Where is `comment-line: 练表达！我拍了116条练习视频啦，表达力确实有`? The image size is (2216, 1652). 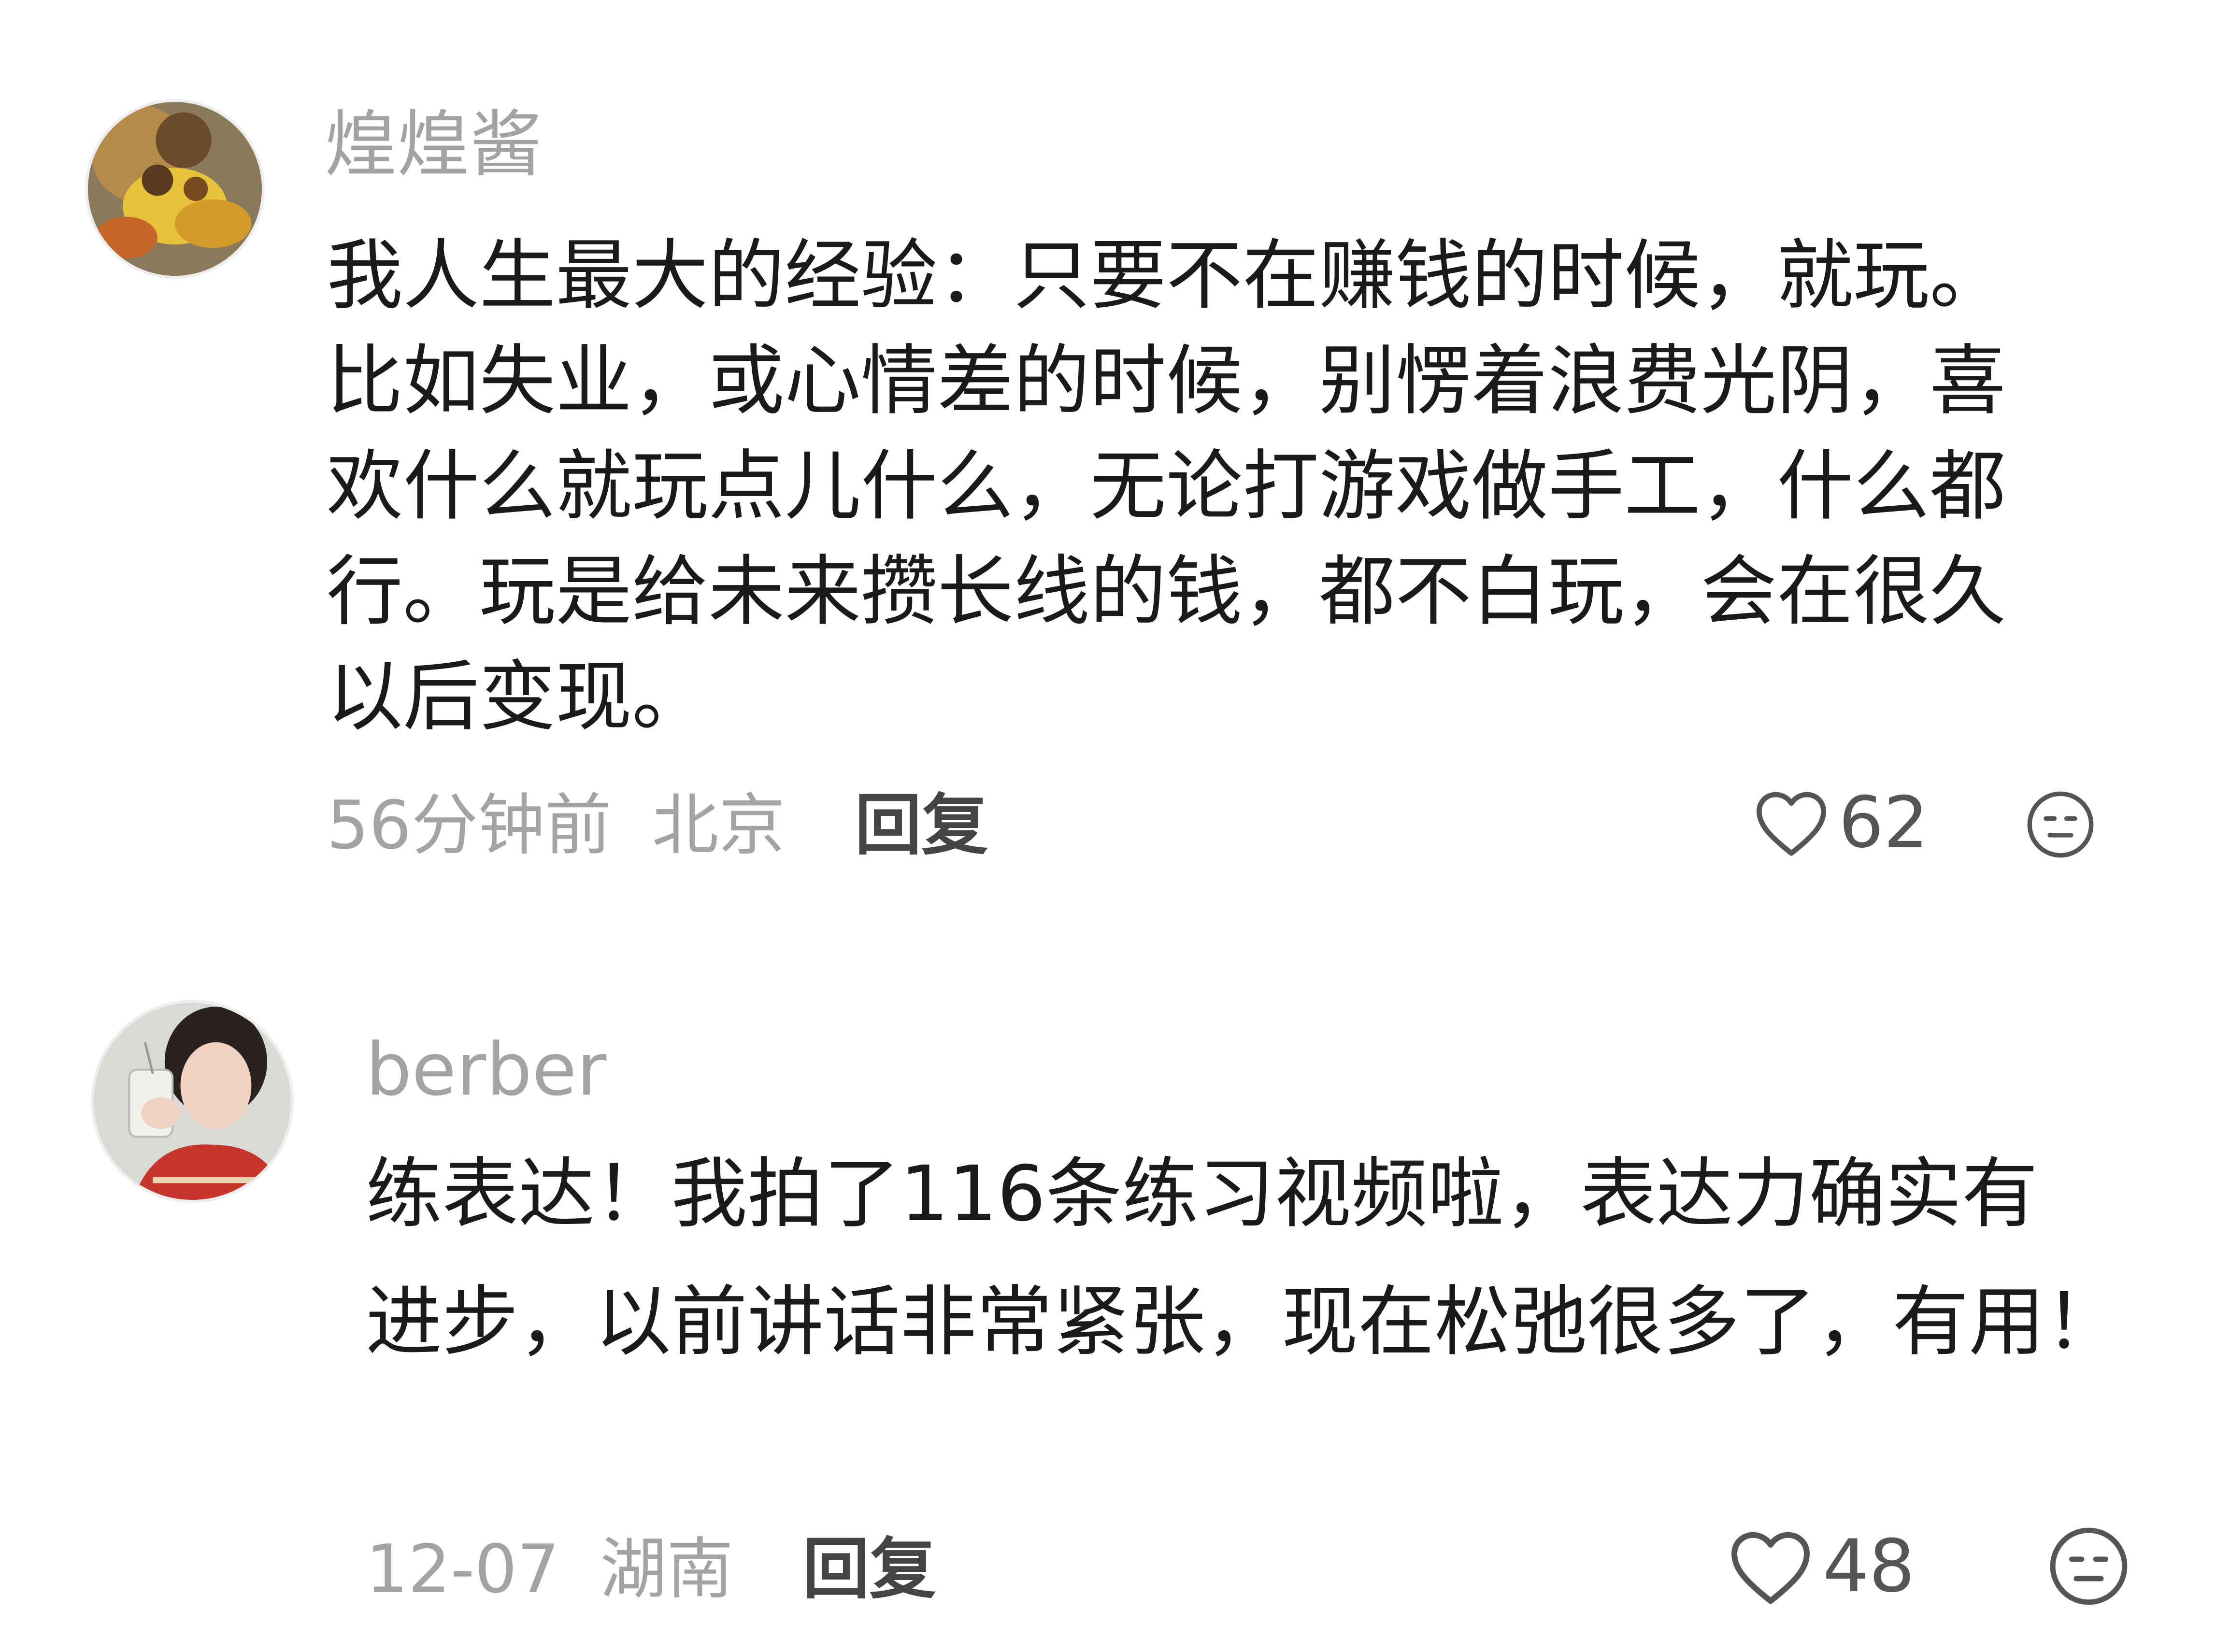
comment-line: 练表达！我拍了116条练习视频啦，表达力确实有 is located at coordinates (1202, 1194).